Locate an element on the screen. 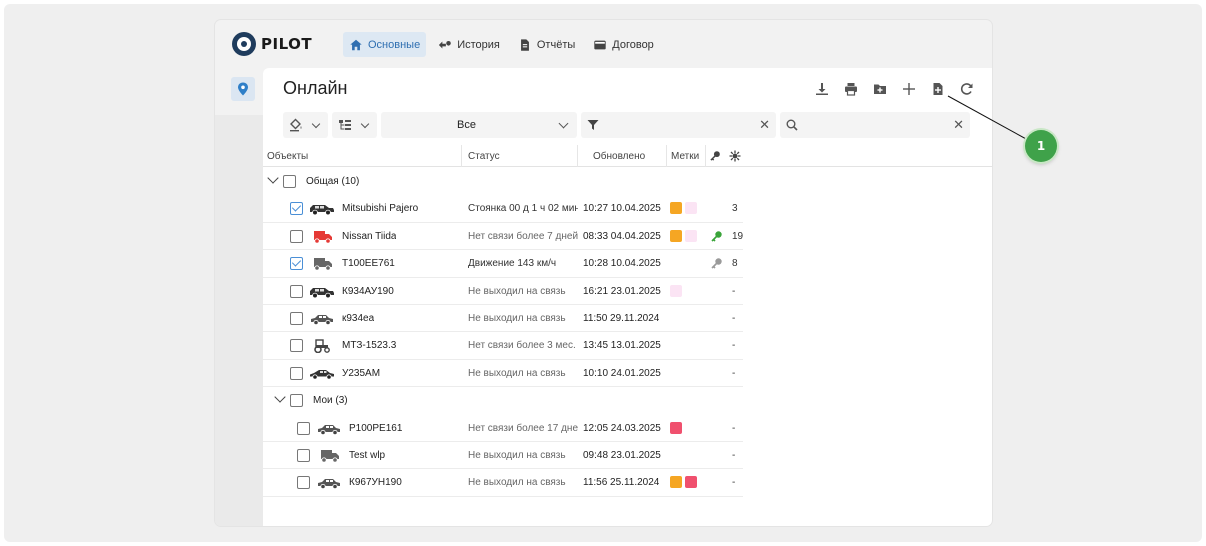 This screenshot has height=546, width=1206. annotation-leader-line is located at coordinates (988, 118).